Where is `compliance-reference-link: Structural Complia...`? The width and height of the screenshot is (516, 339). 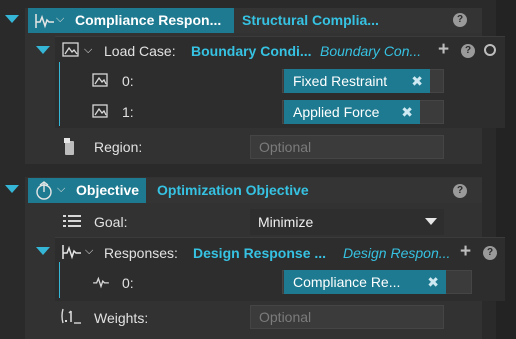
compliance-reference-link: Structural Complia... is located at coordinates (317, 20).